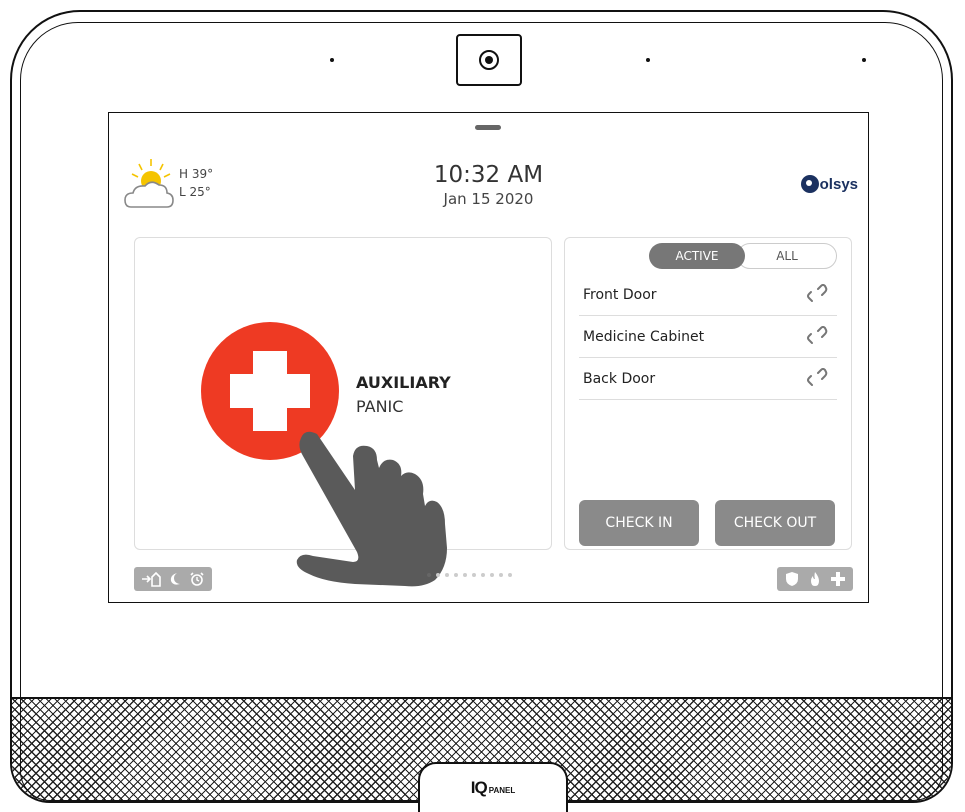  What do you see at coordinates (620, 294) in the screenshot?
I see `sensor-name: Front Door` at bounding box center [620, 294].